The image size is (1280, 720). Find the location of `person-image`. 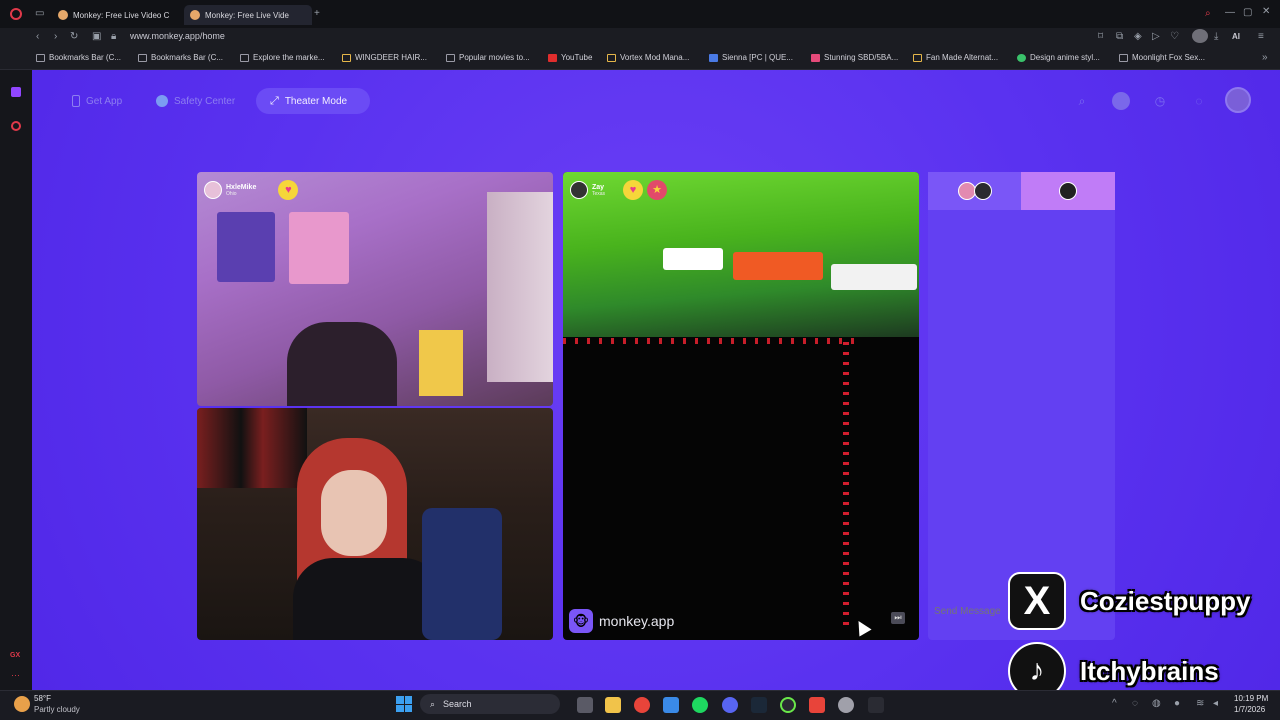

person-image is located at coordinates (342, 364).